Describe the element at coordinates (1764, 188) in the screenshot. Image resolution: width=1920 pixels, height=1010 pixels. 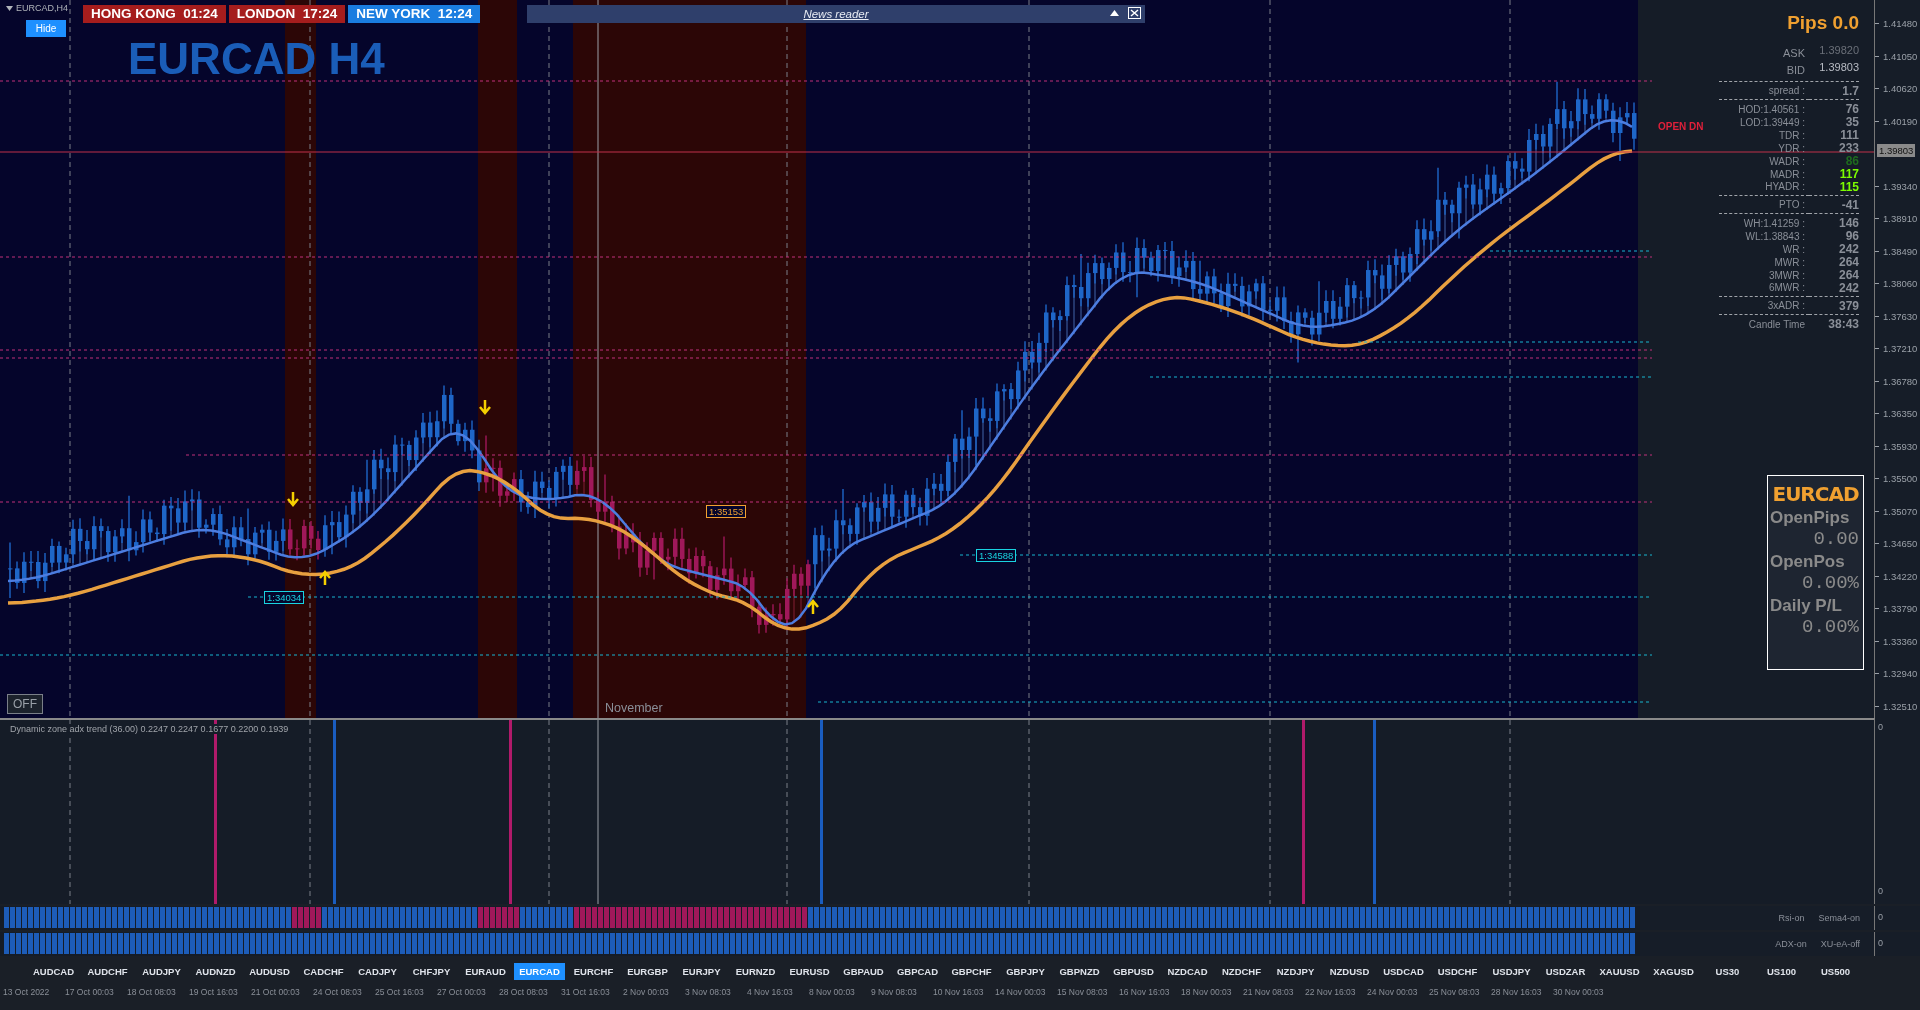
I see `stat-label: HYADR :` at that location.